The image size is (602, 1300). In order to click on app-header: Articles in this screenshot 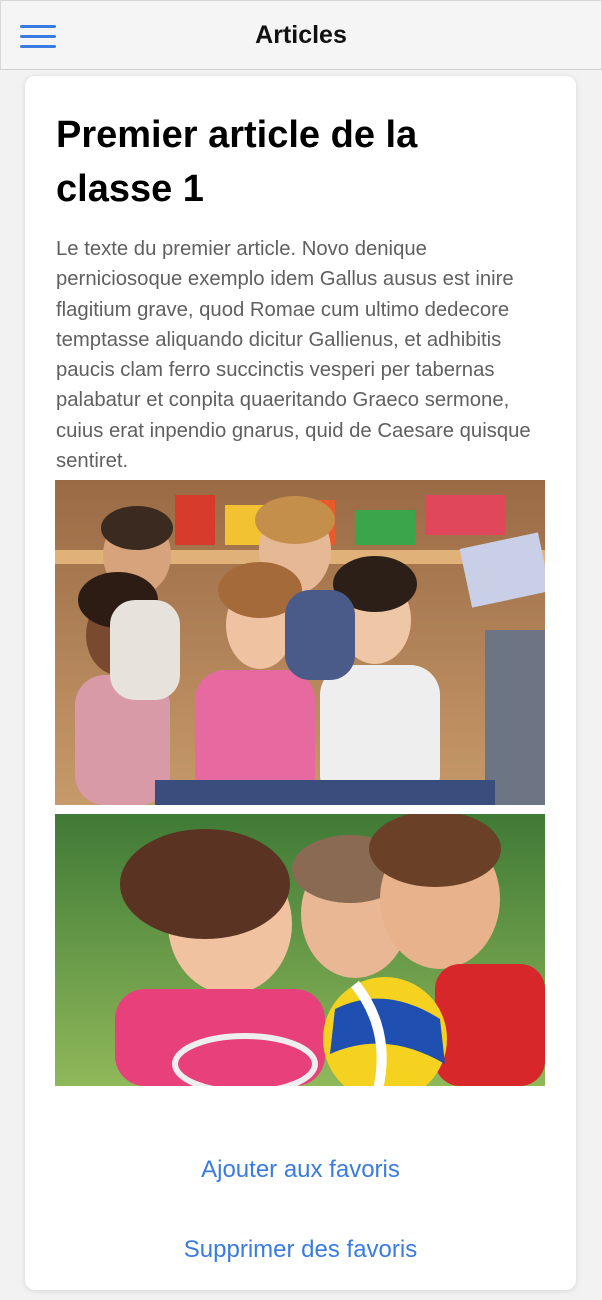, I will do `click(301, 35)`.